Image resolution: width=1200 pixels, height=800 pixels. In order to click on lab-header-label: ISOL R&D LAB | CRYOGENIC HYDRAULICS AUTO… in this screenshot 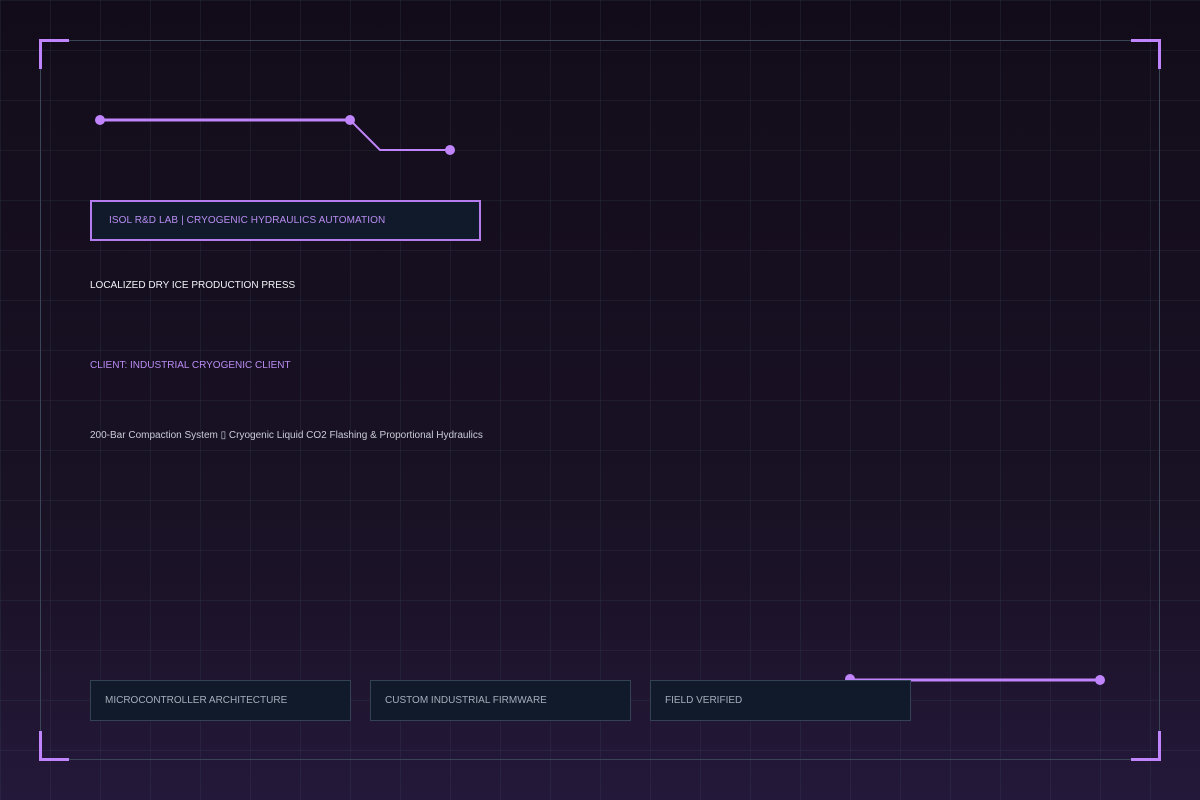, I will do `click(247, 220)`.